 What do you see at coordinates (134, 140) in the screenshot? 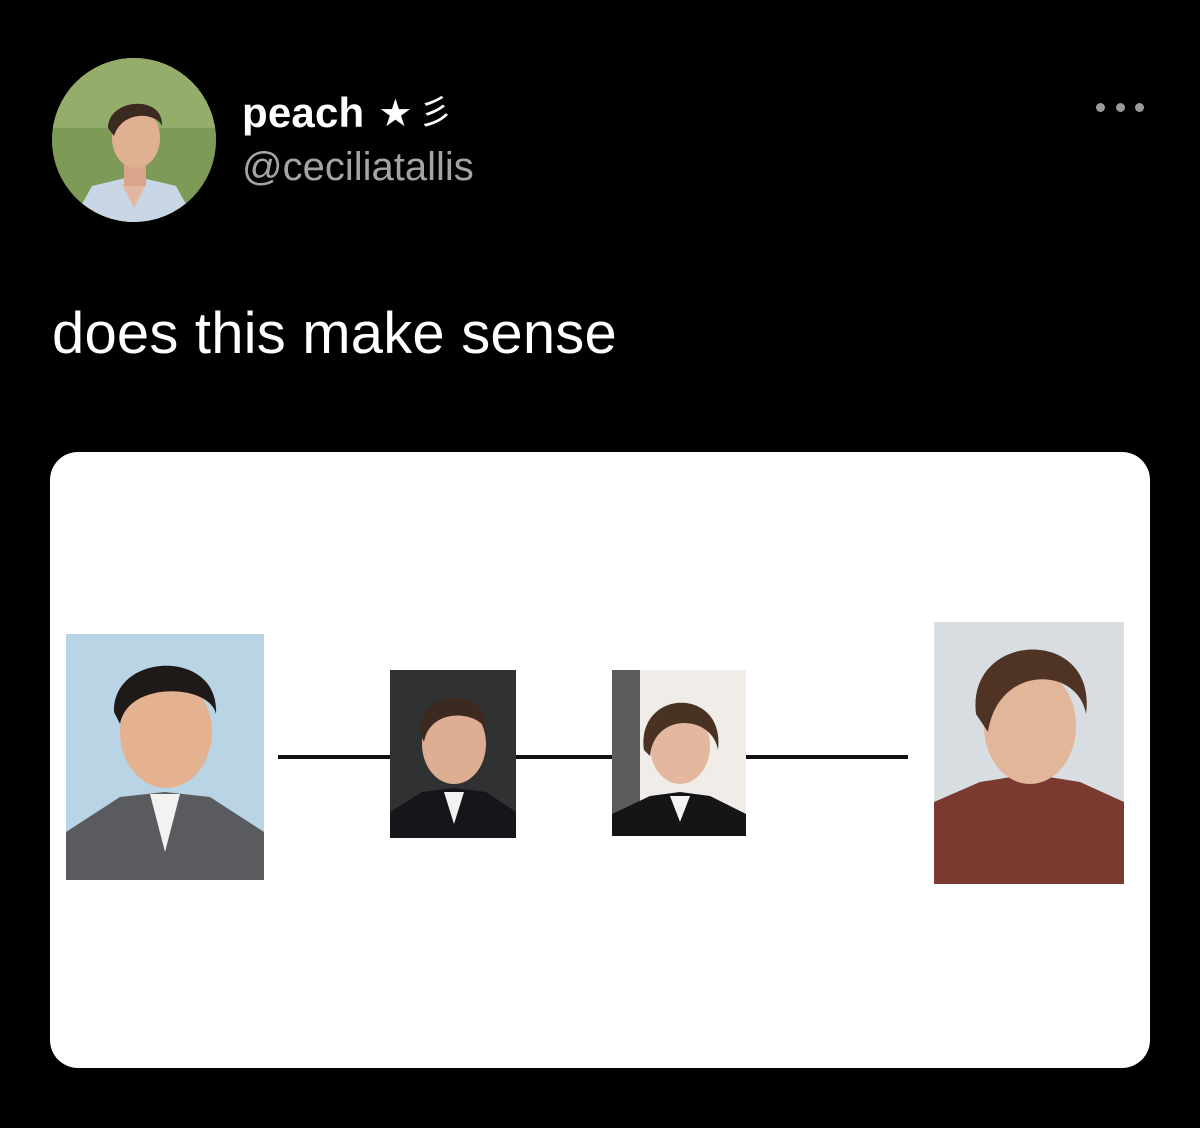
I see `avatar` at bounding box center [134, 140].